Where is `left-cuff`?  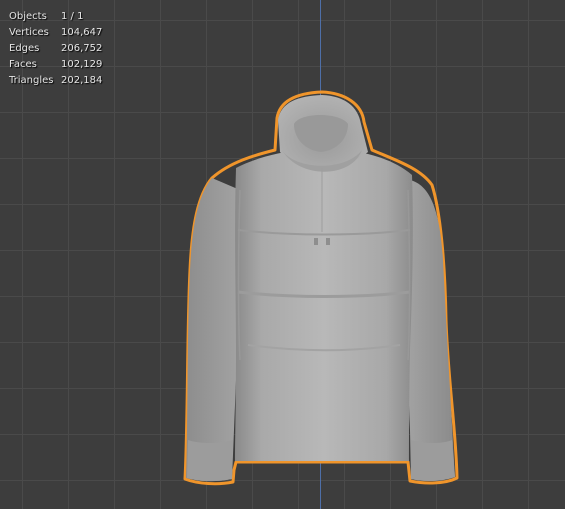
left-cuff is located at coordinates (210, 461).